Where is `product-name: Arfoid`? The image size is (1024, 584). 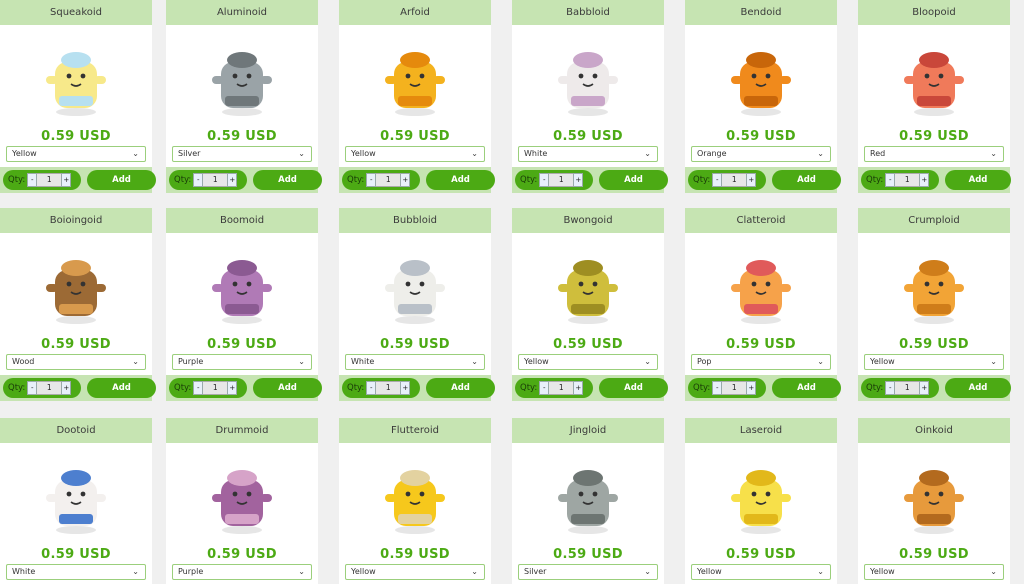
product-name: Arfoid is located at coordinates (415, 12).